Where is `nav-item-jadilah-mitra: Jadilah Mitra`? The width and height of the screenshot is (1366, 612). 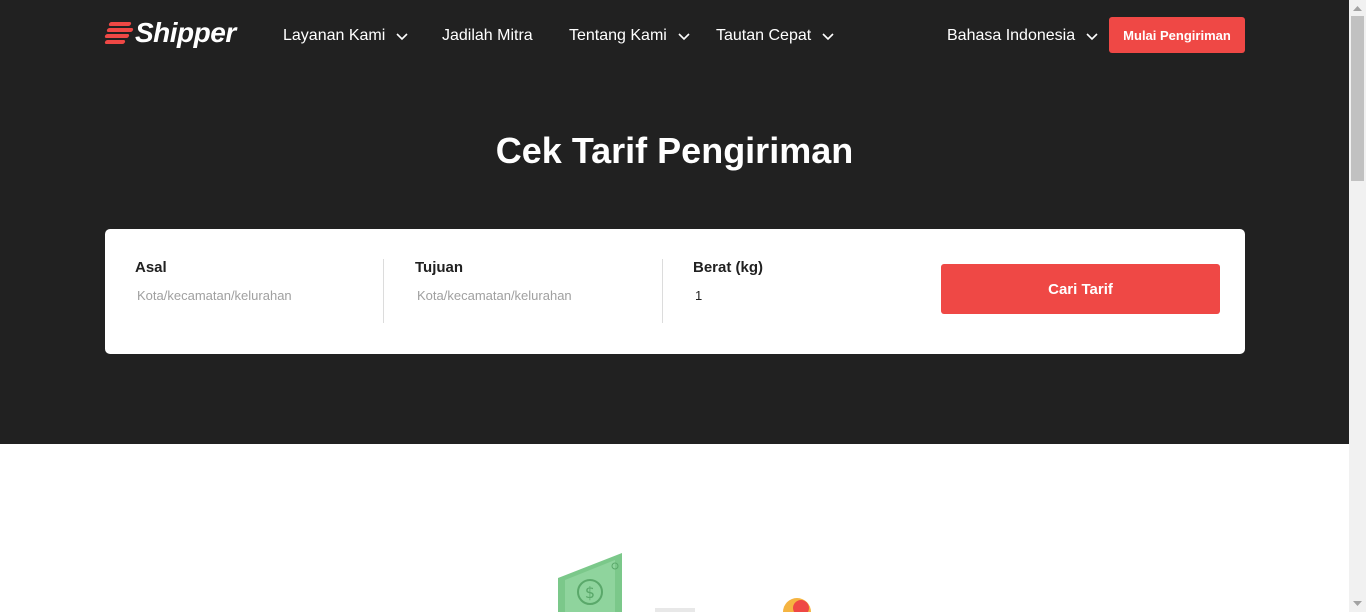 nav-item-jadilah-mitra: Jadilah Mitra is located at coordinates (487, 36).